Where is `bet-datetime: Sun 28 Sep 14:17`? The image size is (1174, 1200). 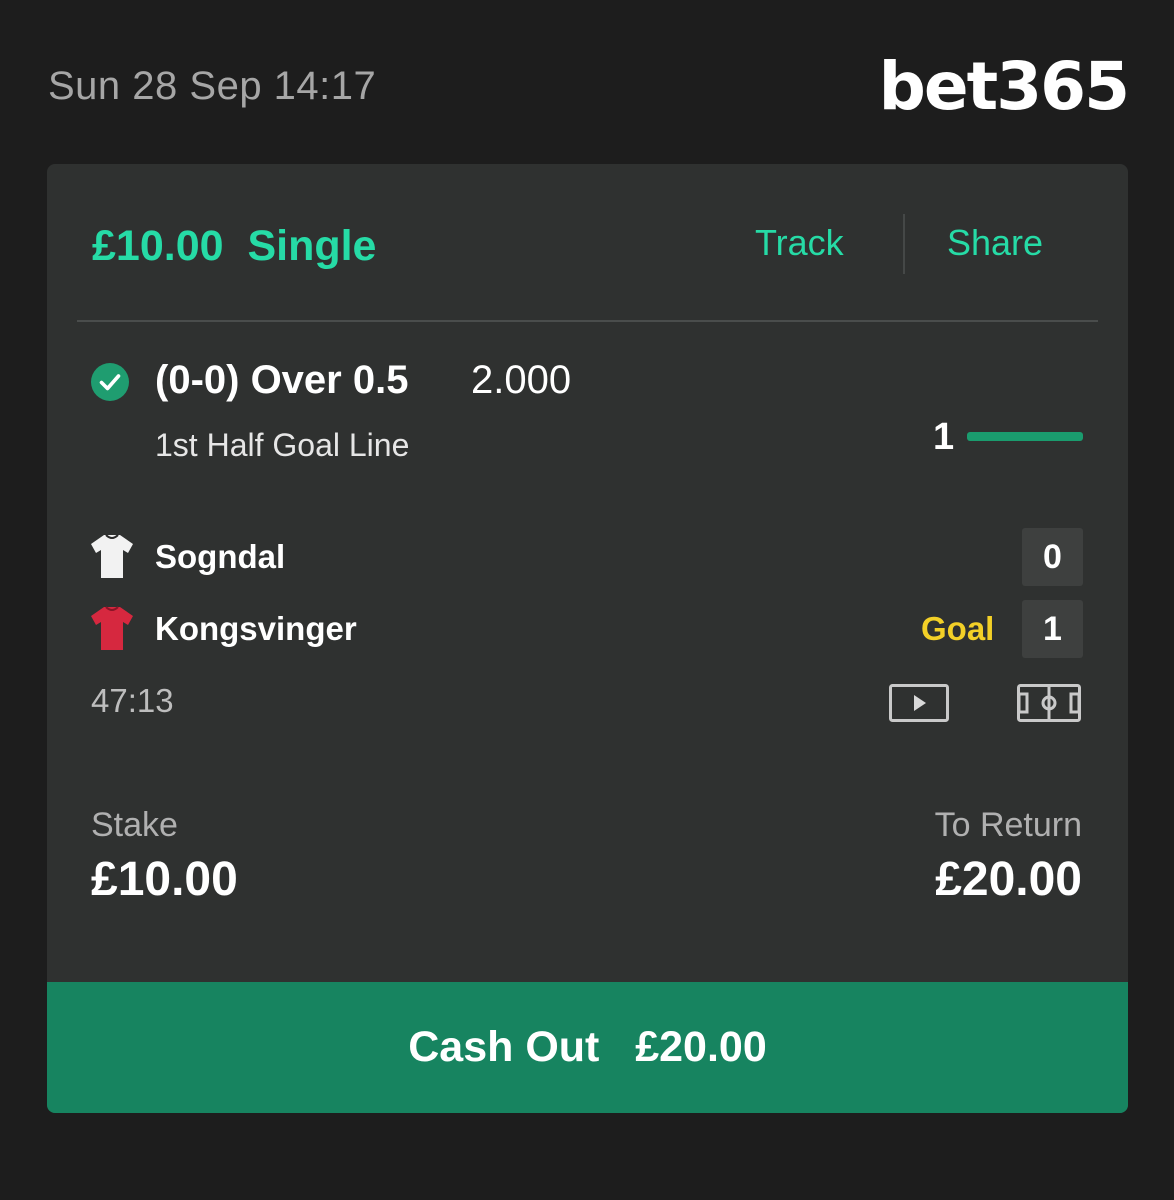
bet-datetime: Sun 28 Sep 14:17 is located at coordinates (212, 86).